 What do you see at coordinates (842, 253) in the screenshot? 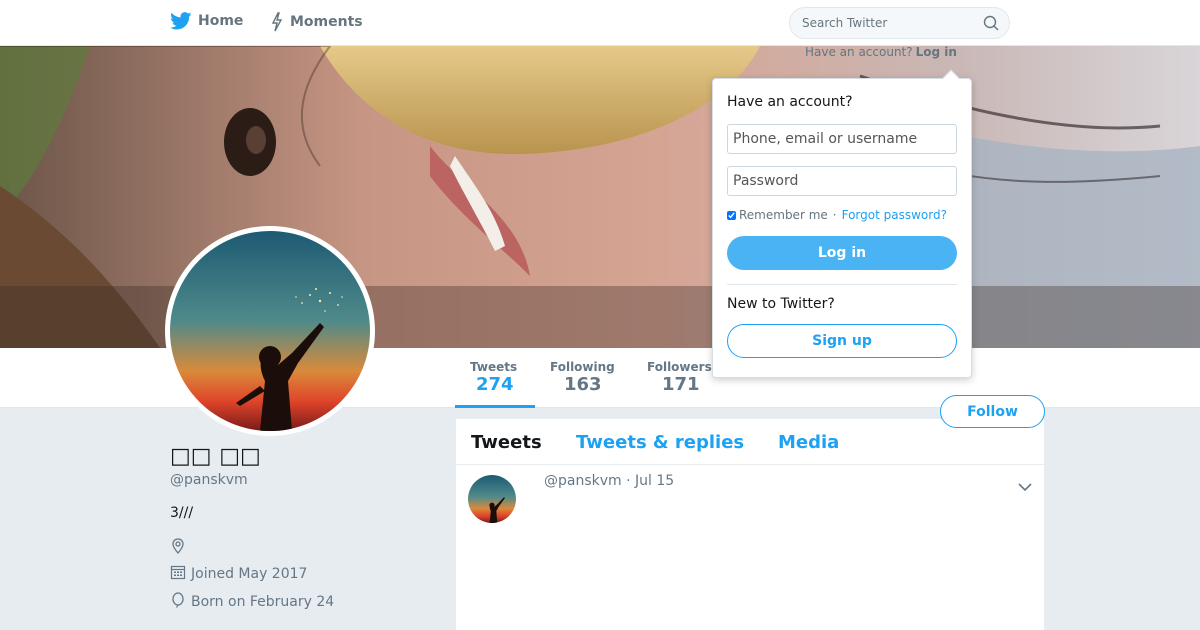
I see `login-button: Log in` at bounding box center [842, 253].